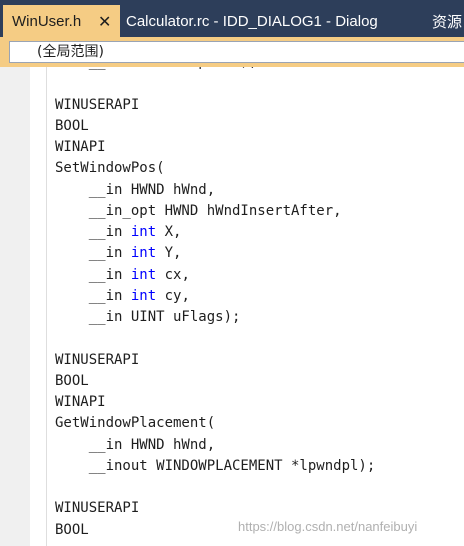  I want to click on code-line: __in int cy,, so click(259, 296).